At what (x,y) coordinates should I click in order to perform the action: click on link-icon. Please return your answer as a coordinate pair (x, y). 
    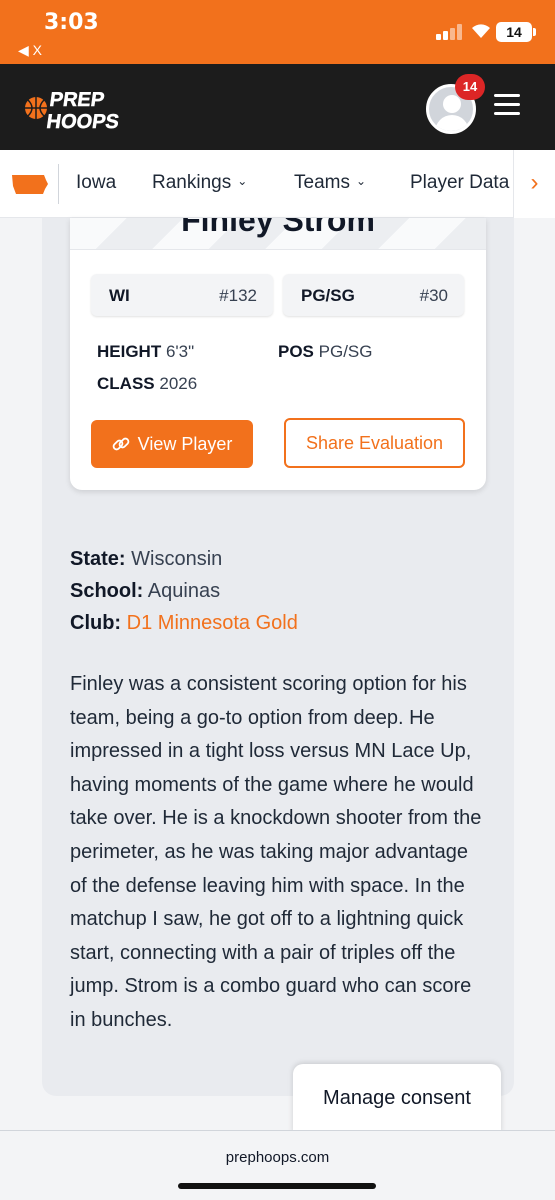
    Looking at the image, I should click on (120, 444).